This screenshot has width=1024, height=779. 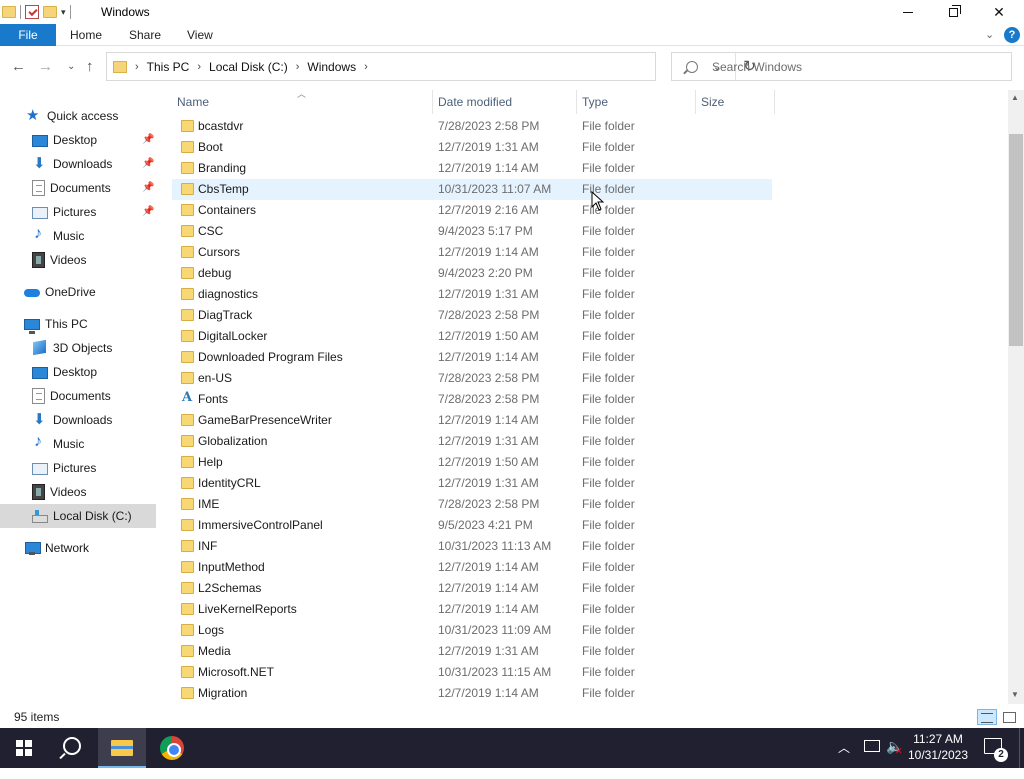 I want to click on maximize-button, so click(x=953, y=12).